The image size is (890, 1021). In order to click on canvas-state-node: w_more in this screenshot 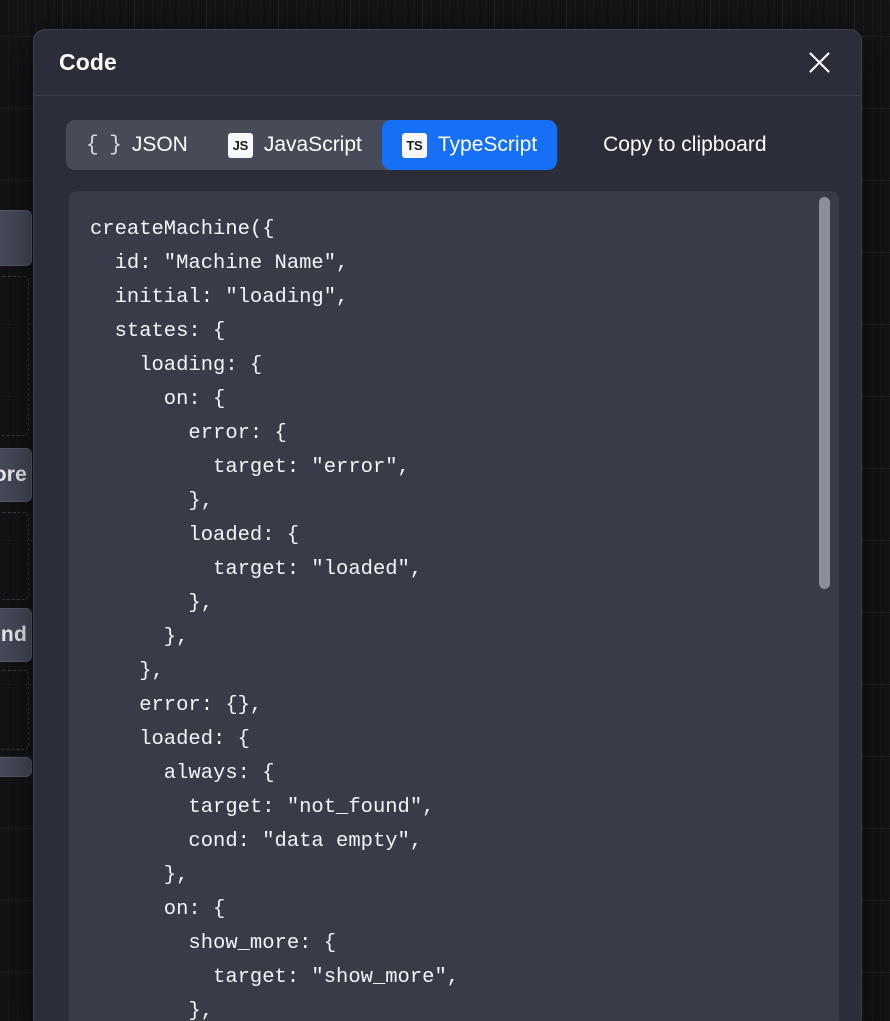, I will do `click(16, 475)`.